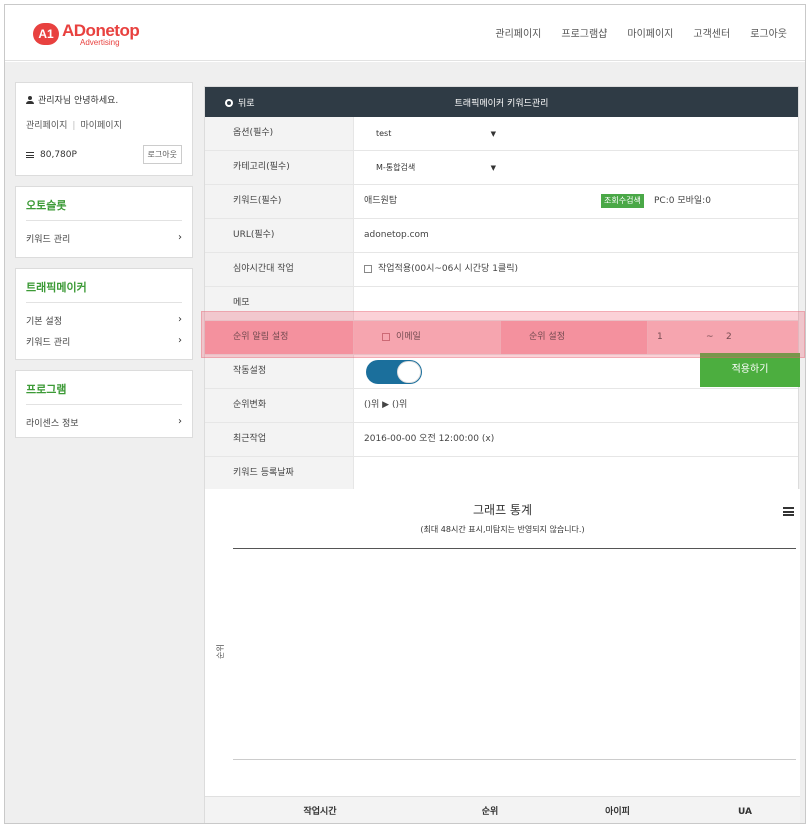  Describe the element at coordinates (660, 337) in the screenshot. I see `rank-from-input: 1` at that location.